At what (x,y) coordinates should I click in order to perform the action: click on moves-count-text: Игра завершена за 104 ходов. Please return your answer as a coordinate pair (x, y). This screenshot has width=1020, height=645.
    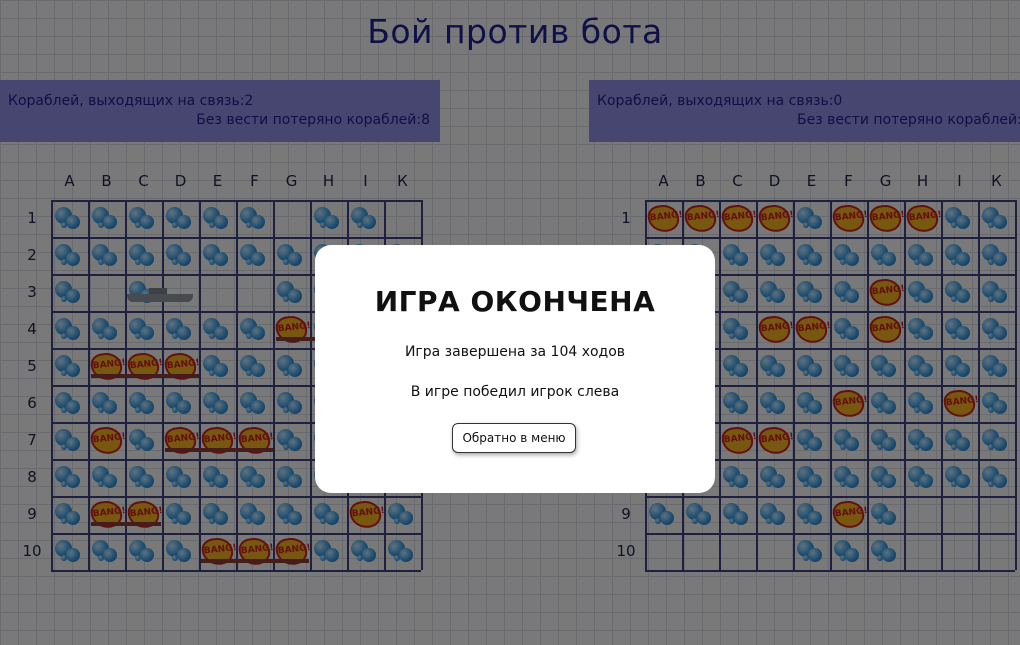
    Looking at the image, I should click on (515, 352).